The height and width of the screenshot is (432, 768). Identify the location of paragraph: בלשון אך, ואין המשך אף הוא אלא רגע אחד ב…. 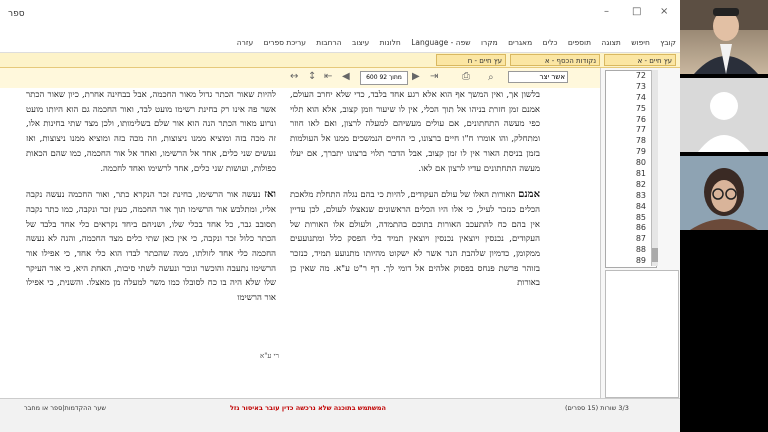
(415, 132).